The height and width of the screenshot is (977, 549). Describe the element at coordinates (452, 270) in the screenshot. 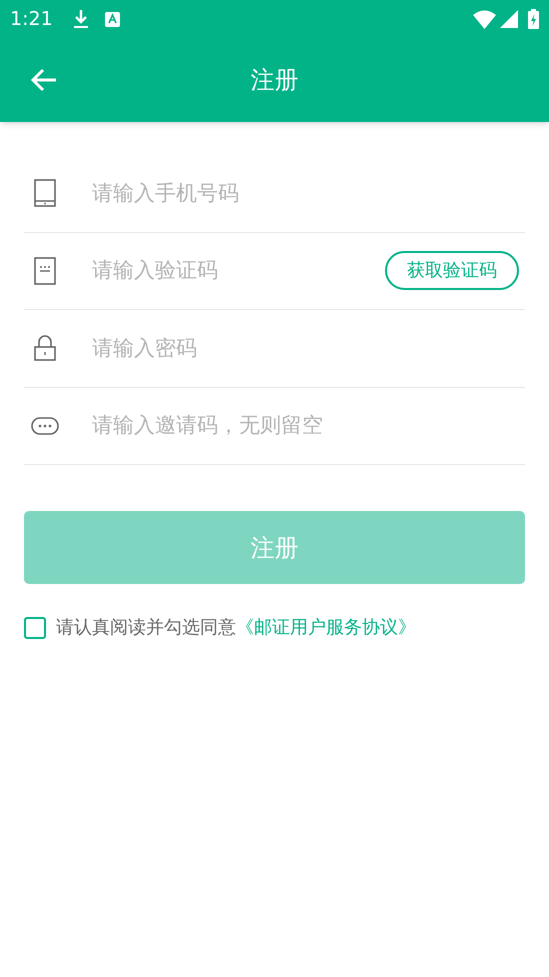

I see `get-code-button: 获取验证码` at that location.